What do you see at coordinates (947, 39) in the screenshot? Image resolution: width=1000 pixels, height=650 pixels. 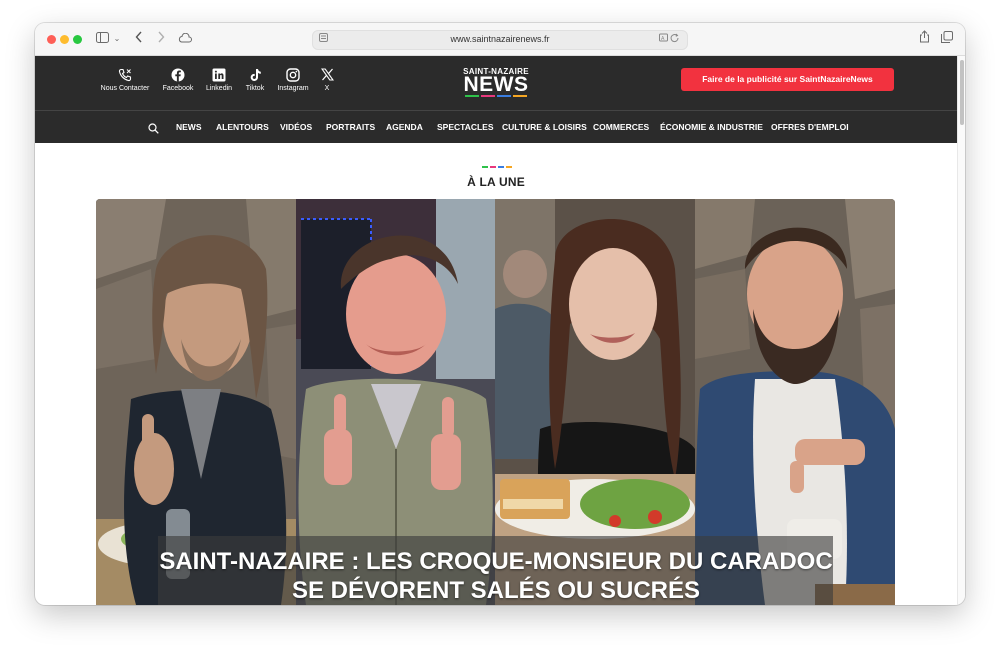 I see `tabs-overview-icon` at bounding box center [947, 39].